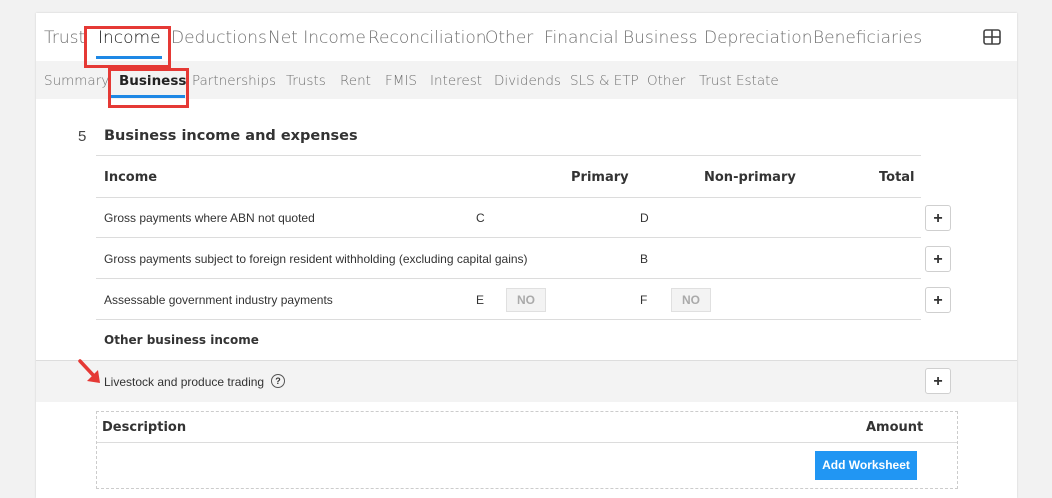  I want to click on subtab-sls-etp: SLS & ETP, so click(604, 81).